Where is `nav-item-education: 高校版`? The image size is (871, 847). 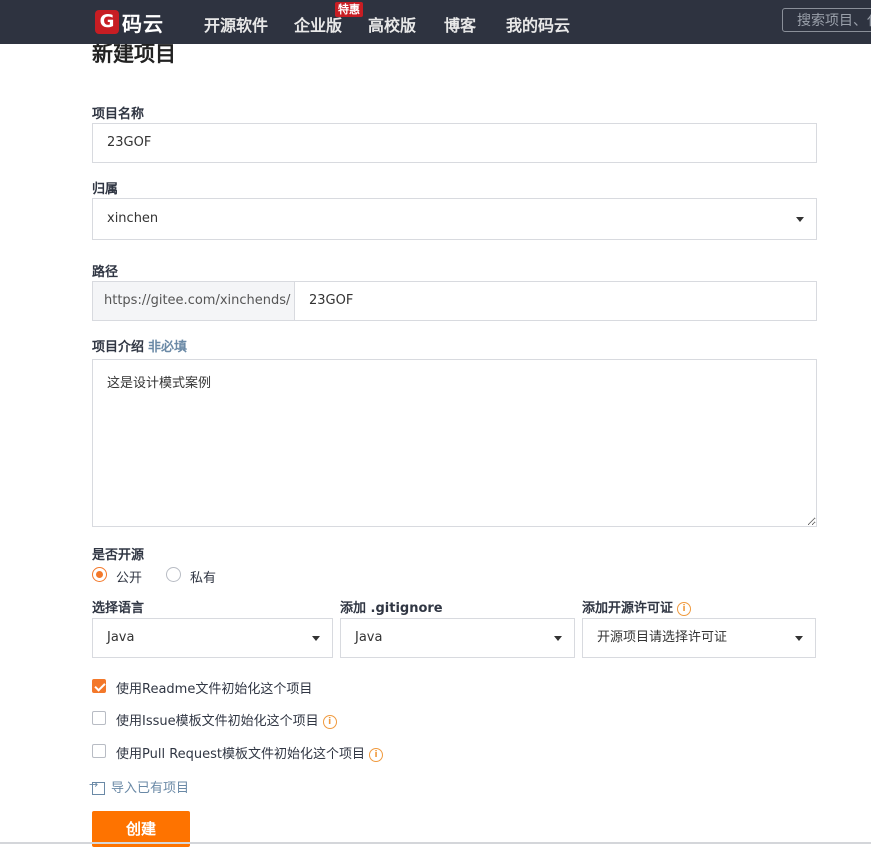 nav-item-education: 高校版 is located at coordinates (392, 24).